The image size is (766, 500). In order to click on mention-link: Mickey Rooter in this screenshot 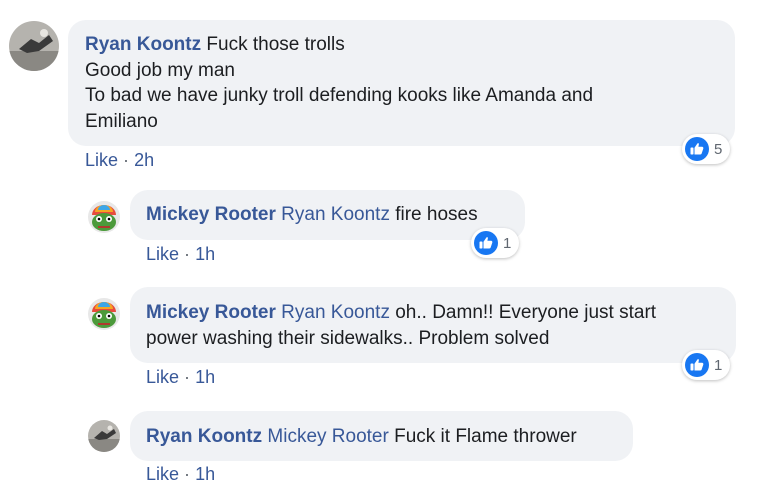, I will do `click(327, 436)`.